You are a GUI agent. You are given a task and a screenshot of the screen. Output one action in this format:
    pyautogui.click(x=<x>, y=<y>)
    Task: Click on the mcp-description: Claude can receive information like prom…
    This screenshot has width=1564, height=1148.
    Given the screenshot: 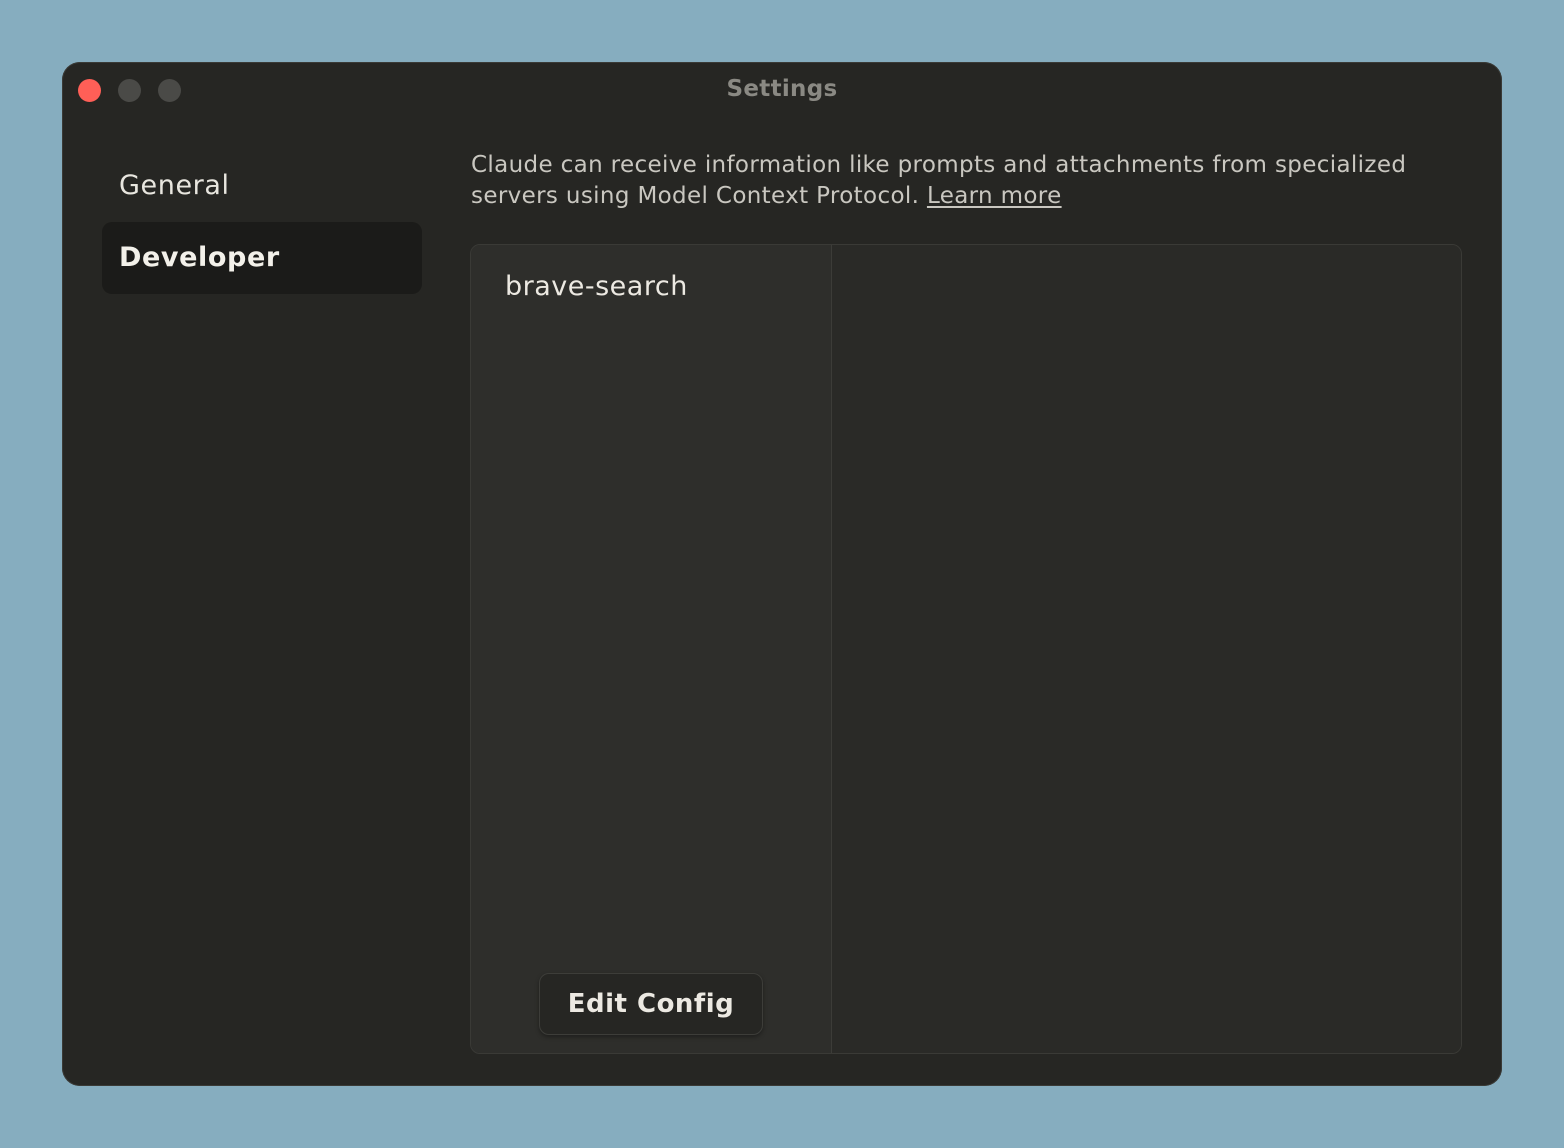 What is the action you would take?
    pyautogui.click(x=961, y=181)
    